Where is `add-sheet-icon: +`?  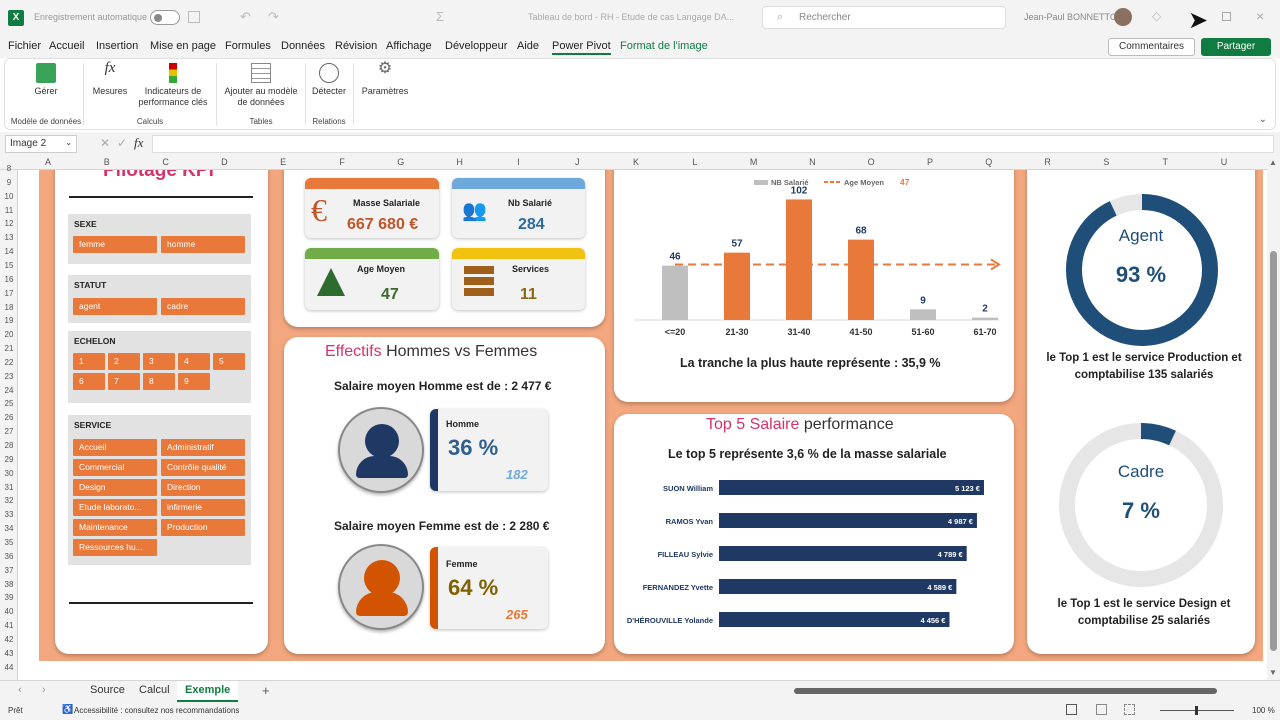
add-sheet-icon: + is located at coordinates (266, 690).